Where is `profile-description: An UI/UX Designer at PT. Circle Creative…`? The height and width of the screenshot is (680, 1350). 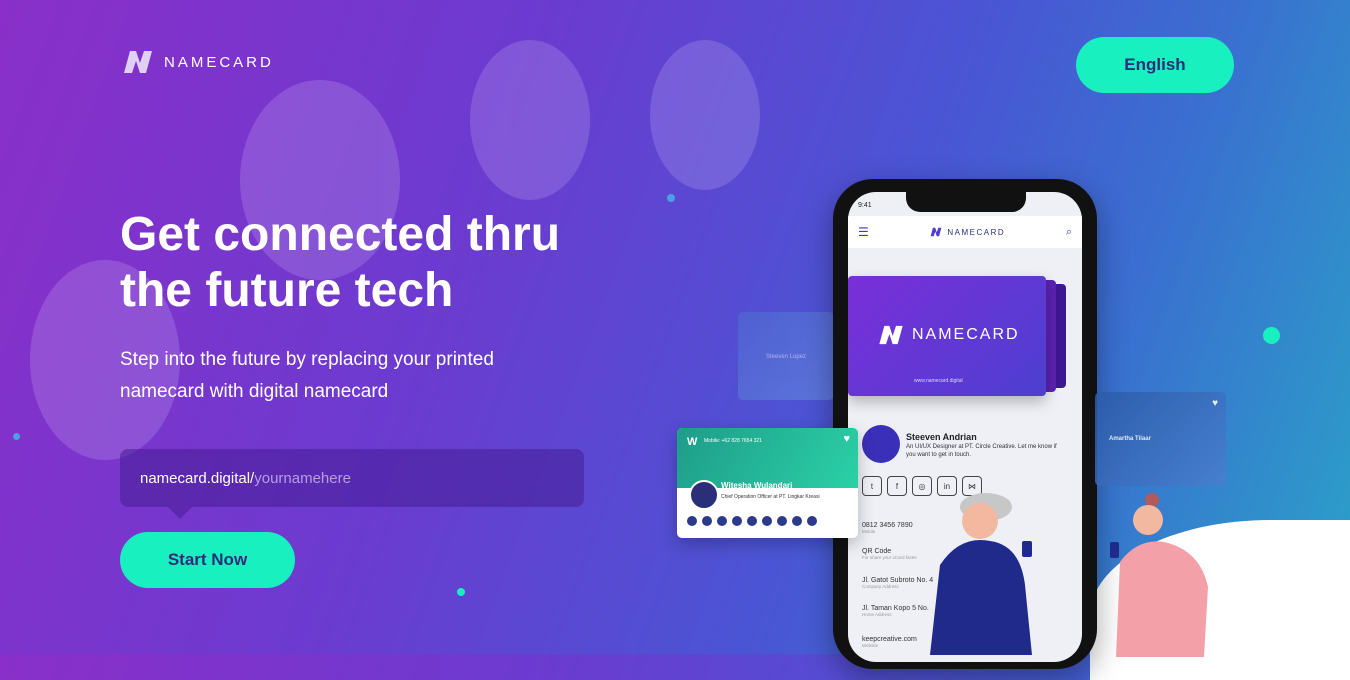 profile-description: An UI/UX Designer at PT. Circle Creative… is located at coordinates (981, 451).